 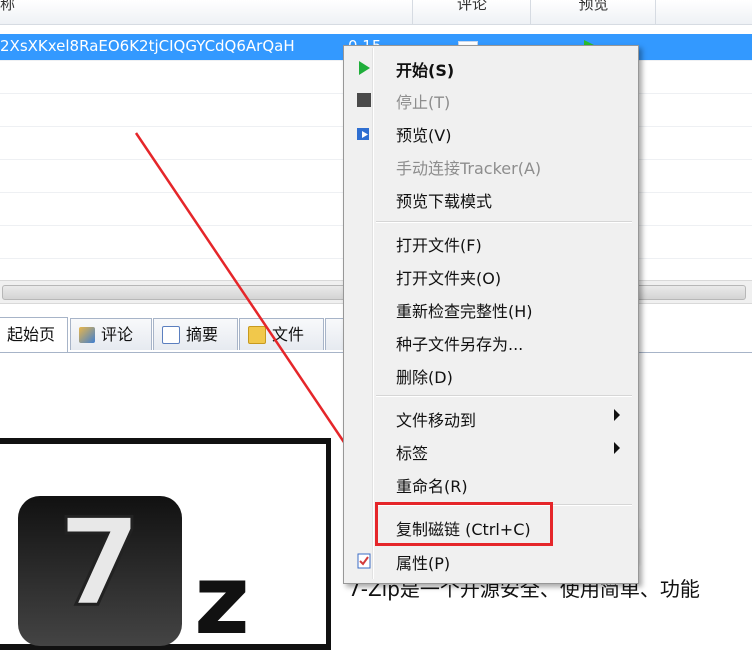 I want to click on tab-start-page: 起始页, so click(x=34, y=334).